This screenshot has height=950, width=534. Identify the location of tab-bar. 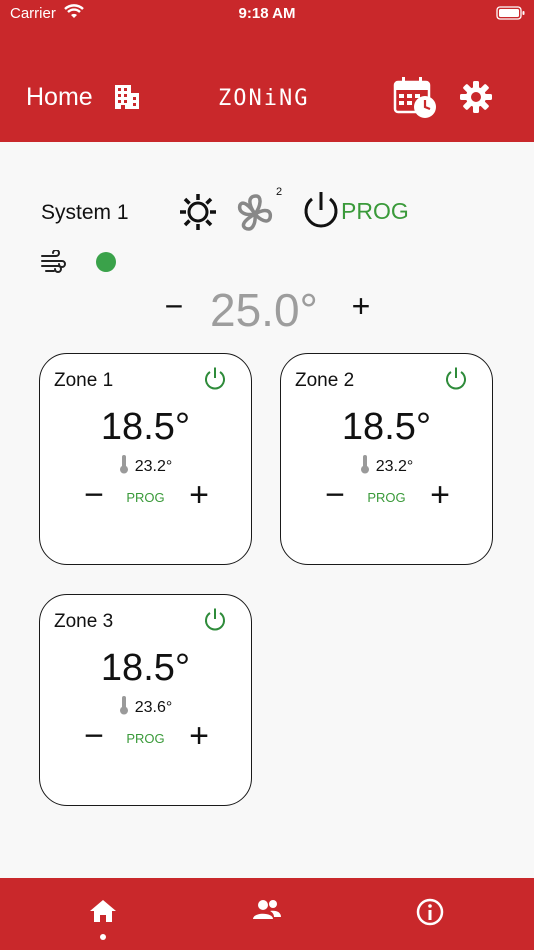
(267, 914).